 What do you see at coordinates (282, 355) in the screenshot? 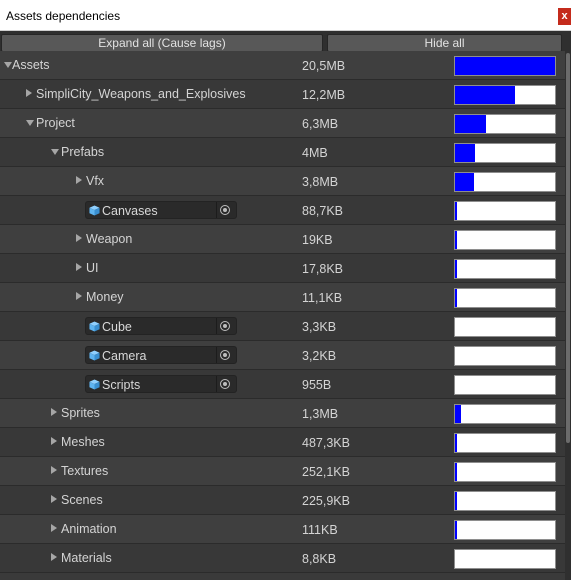
I see `tree-row: Camera 3,2KB` at bounding box center [282, 355].